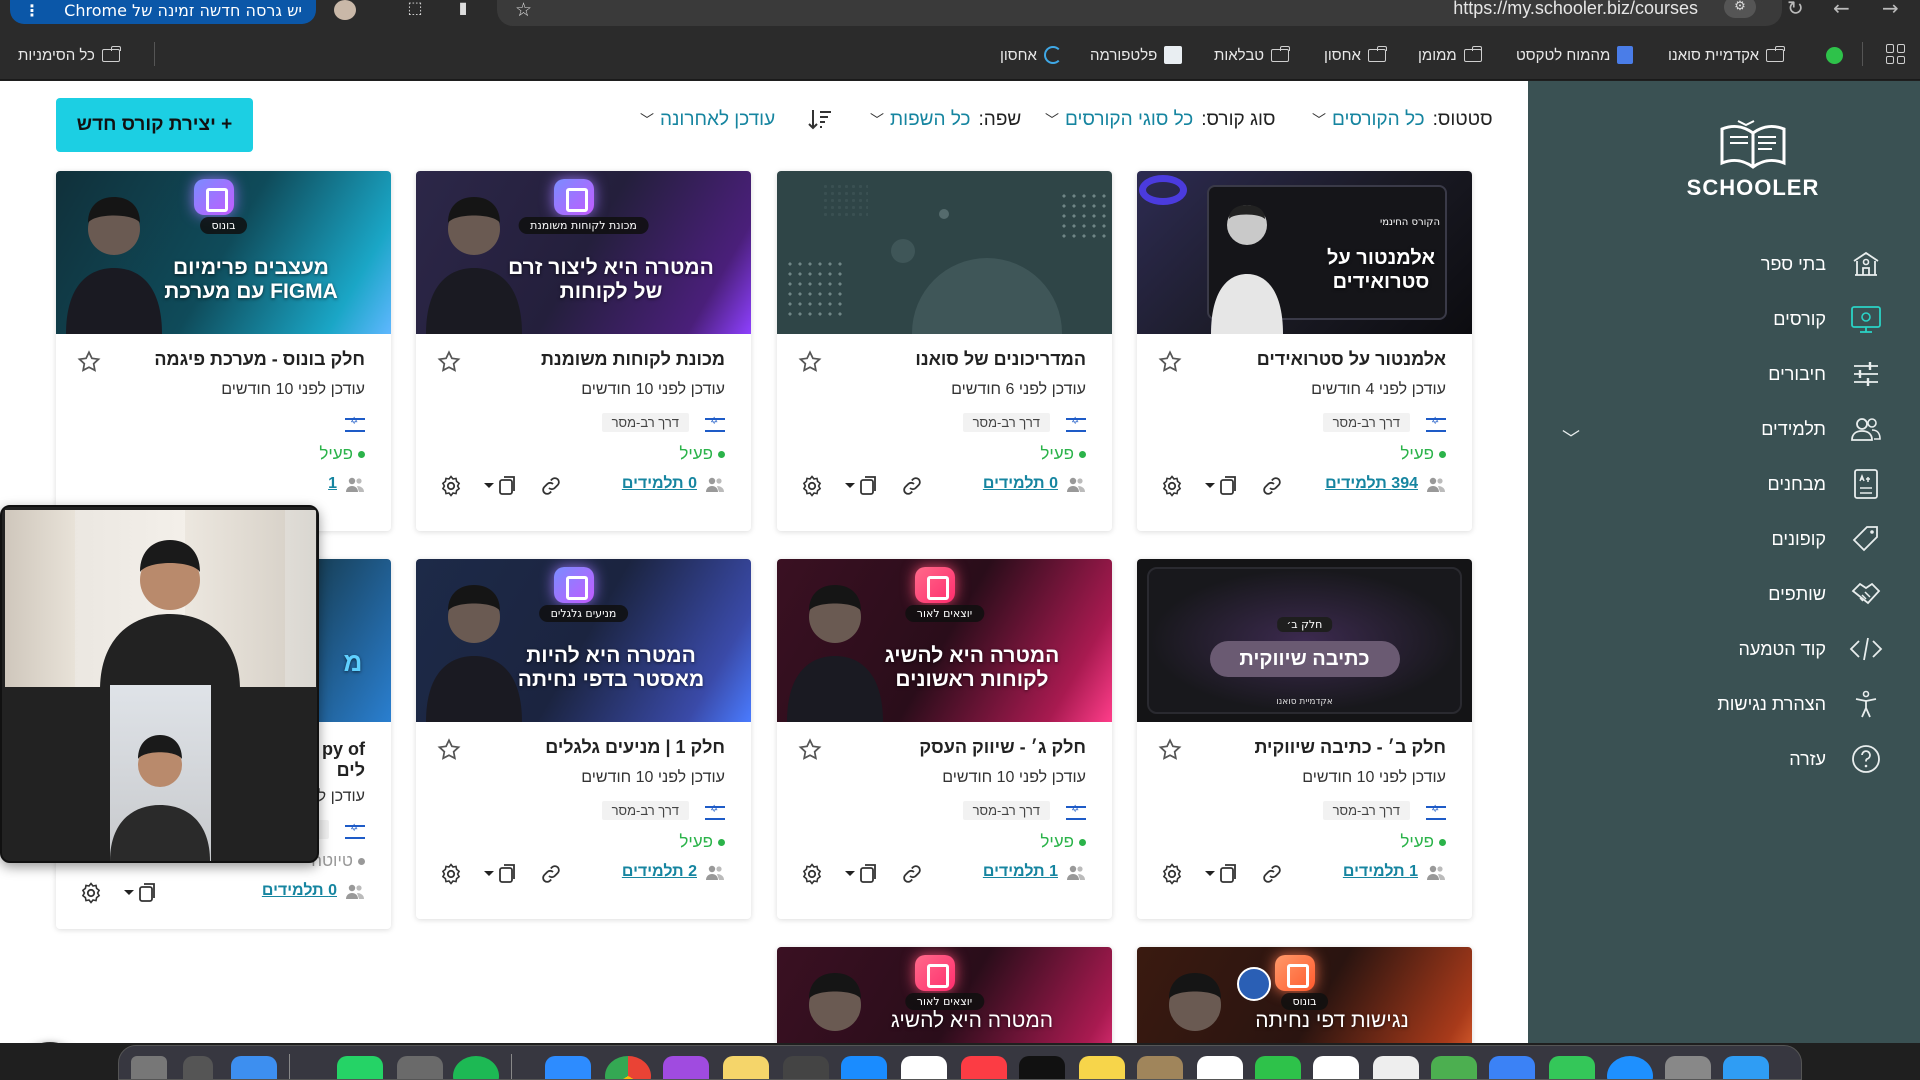  Describe the element at coordinates (1724, 484) in the screenshot. I see `nav-exams: מבחנים` at that location.